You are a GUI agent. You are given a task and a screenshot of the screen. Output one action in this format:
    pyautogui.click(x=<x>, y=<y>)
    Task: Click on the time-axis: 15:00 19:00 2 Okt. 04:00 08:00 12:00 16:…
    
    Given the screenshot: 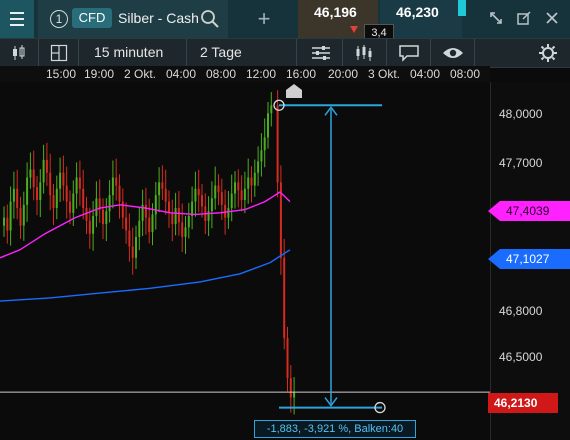 What is the action you would take?
    pyautogui.click(x=245, y=74)
    